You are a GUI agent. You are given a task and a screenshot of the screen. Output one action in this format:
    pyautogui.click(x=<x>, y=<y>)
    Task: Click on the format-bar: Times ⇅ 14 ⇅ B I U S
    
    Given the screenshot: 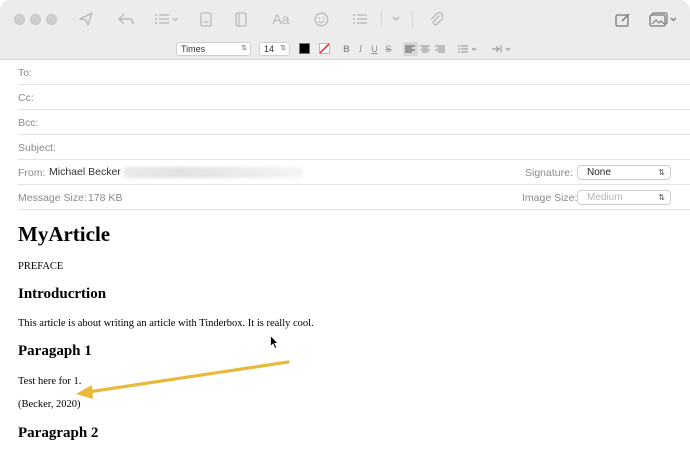 What is the action you would take?
    pyautogui.click(x=345, y=49)
    